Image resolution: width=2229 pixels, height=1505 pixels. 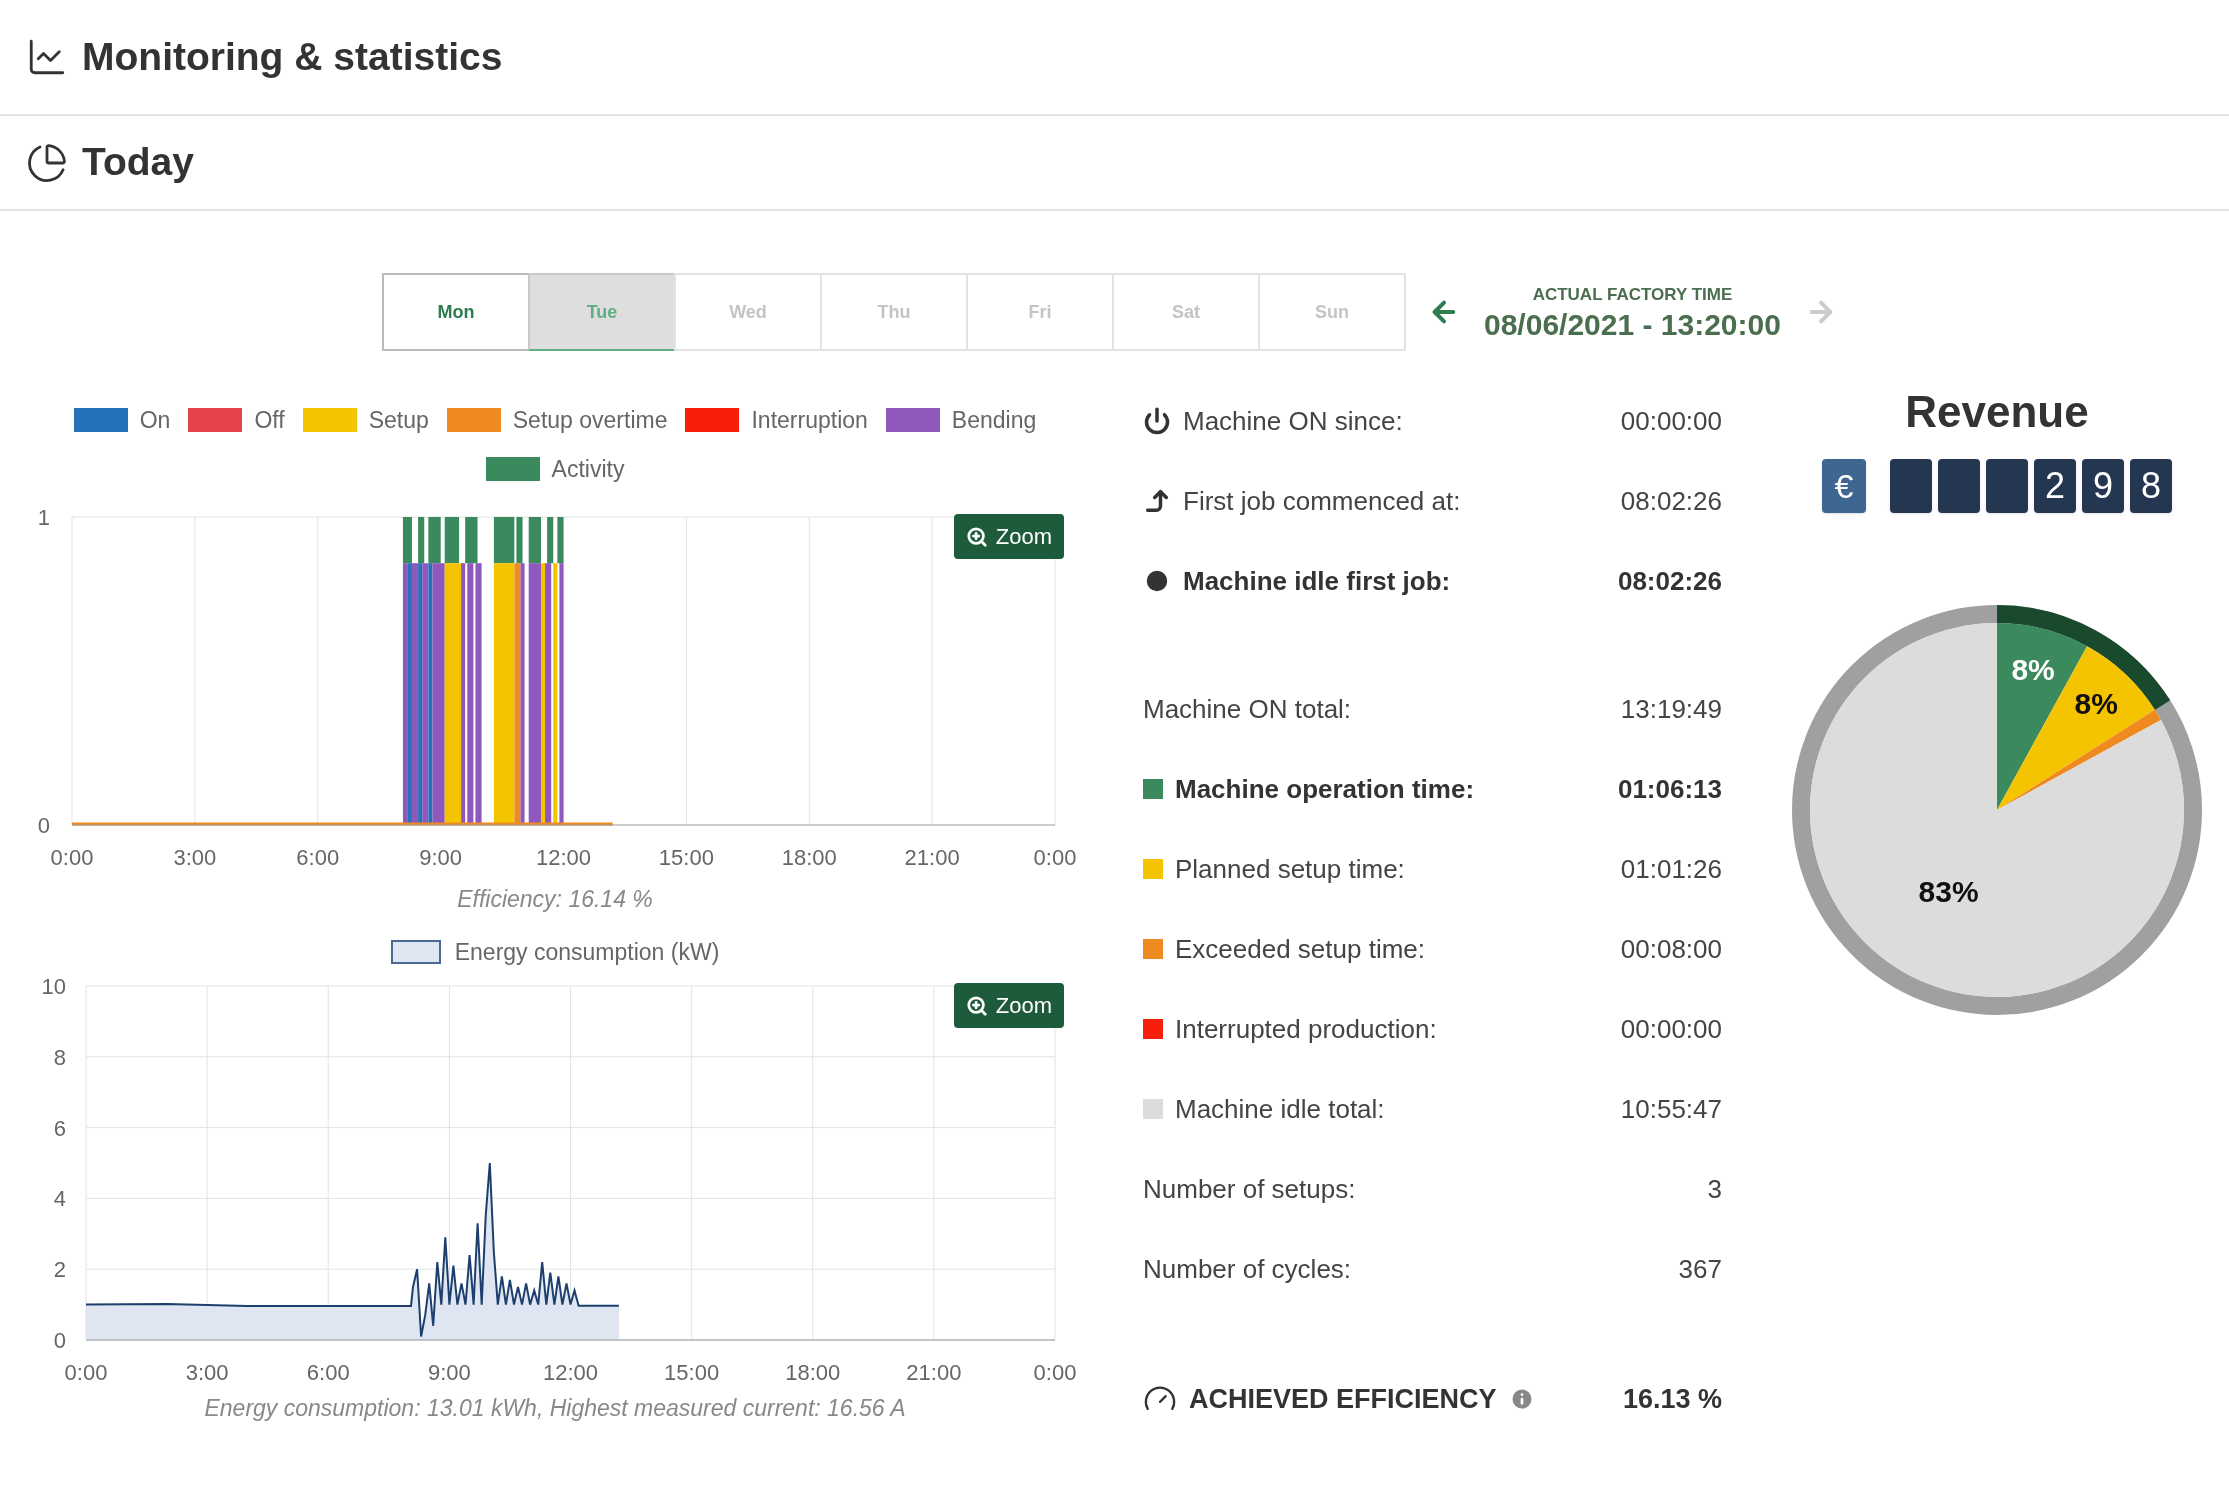 What do you see at coordinates (43, 517) in the screenshot?
I see `axis-tick-label: 1` at bounding box center [43, 517].